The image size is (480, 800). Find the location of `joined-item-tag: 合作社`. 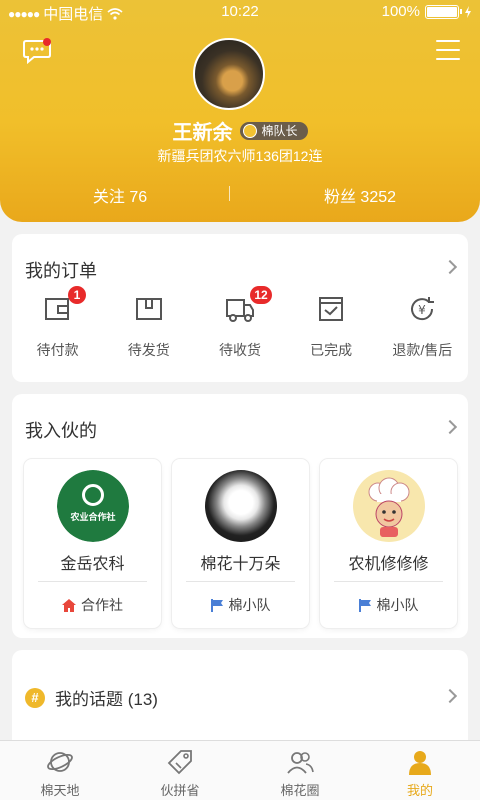

joined-item-tag: 合作社 is located at coordinates (92, 605).